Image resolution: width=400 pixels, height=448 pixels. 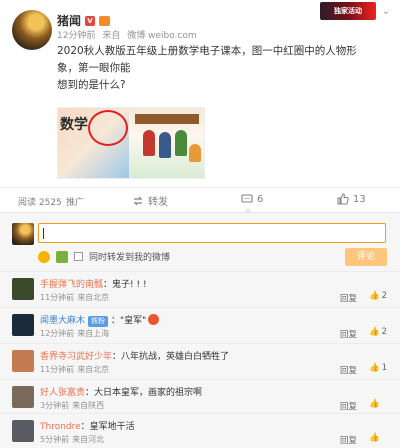 I want to click on repost-label: 转发, so click(x=158, y=202).